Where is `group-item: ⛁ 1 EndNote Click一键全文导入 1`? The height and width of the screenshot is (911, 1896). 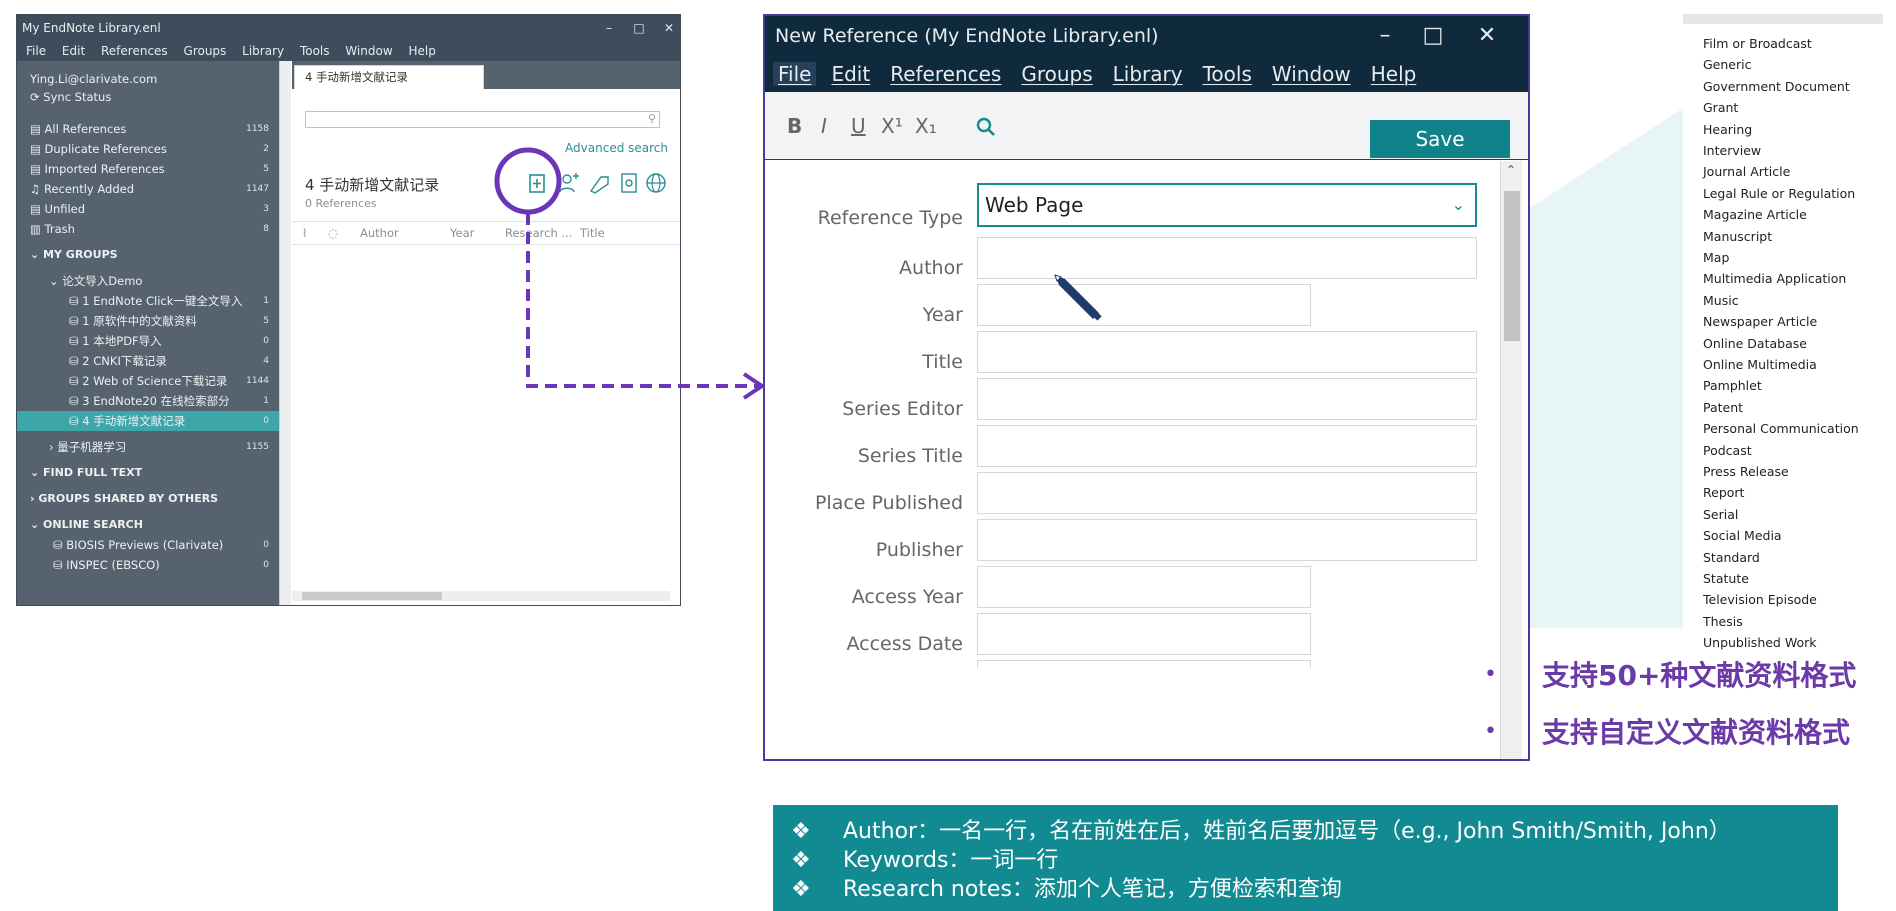 group-item: ⛁ 1 EndNote Click一键全文导入 1 is located at coordinates (148, 301).